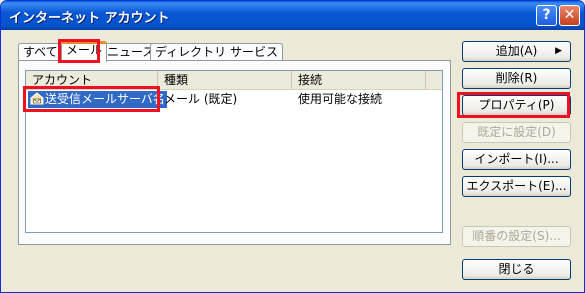  I want to click on account-connection: 使用可能な接続, so click(340, 99).